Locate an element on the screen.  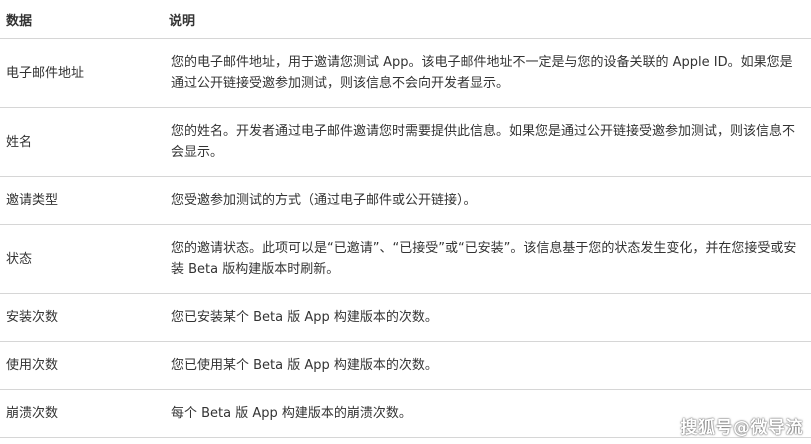
row-key: 状态 is located at coordinates (81, 259).